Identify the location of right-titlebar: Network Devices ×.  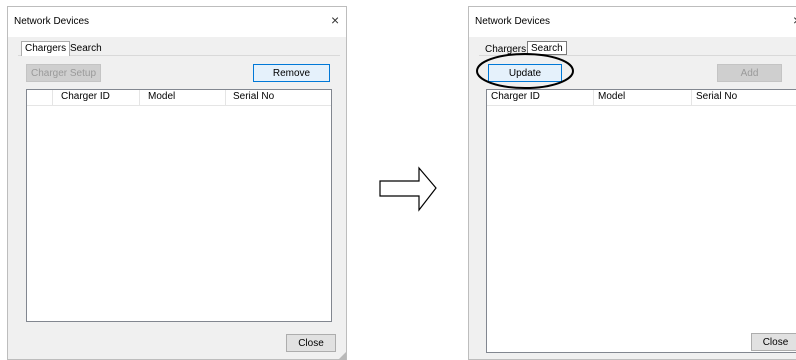
(632, 22).